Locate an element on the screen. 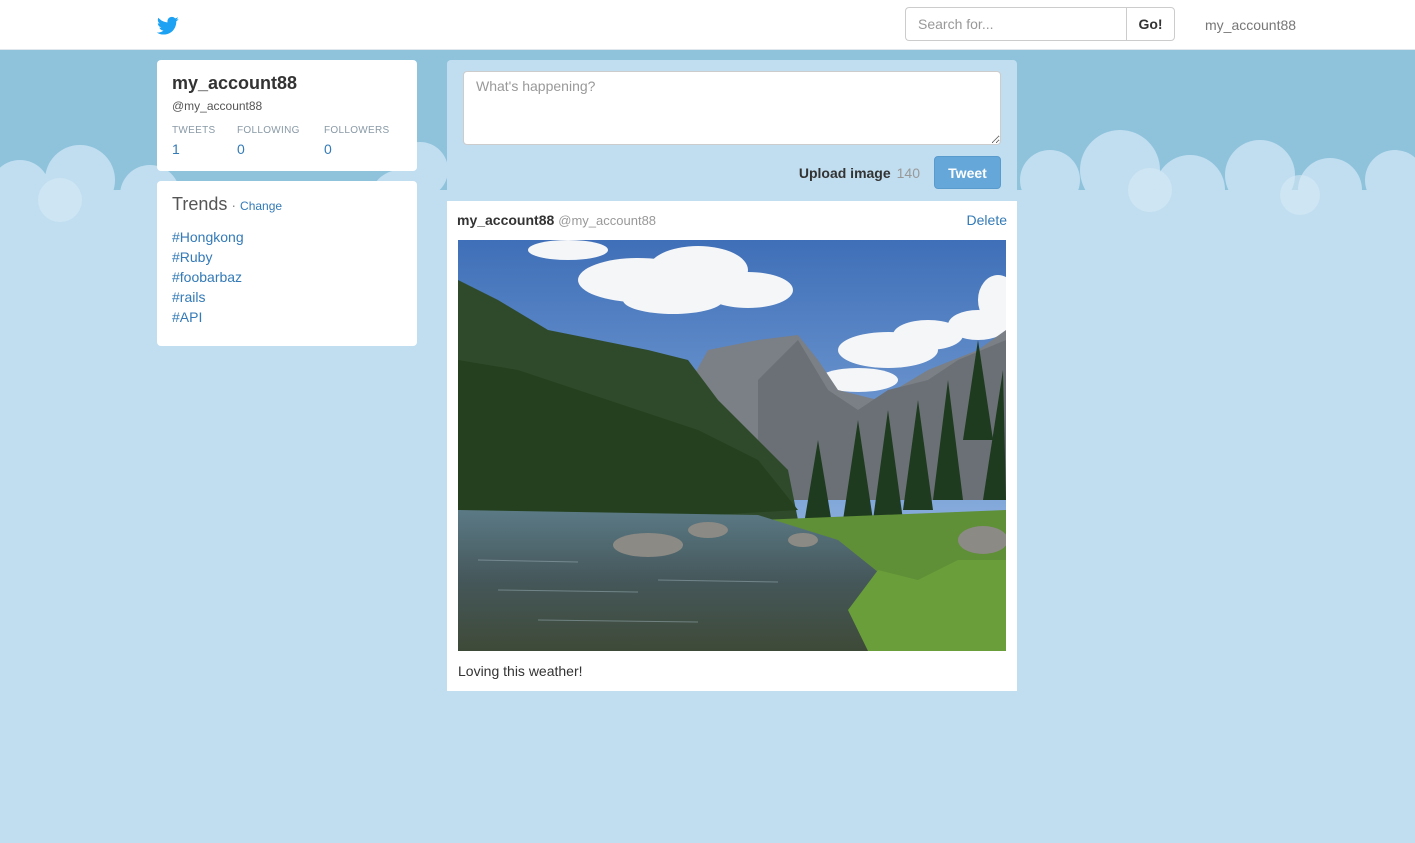 This screenshot has width=1415, height=843. stat-tweets: TWEETS 1 is located at coordinates (204, 141).